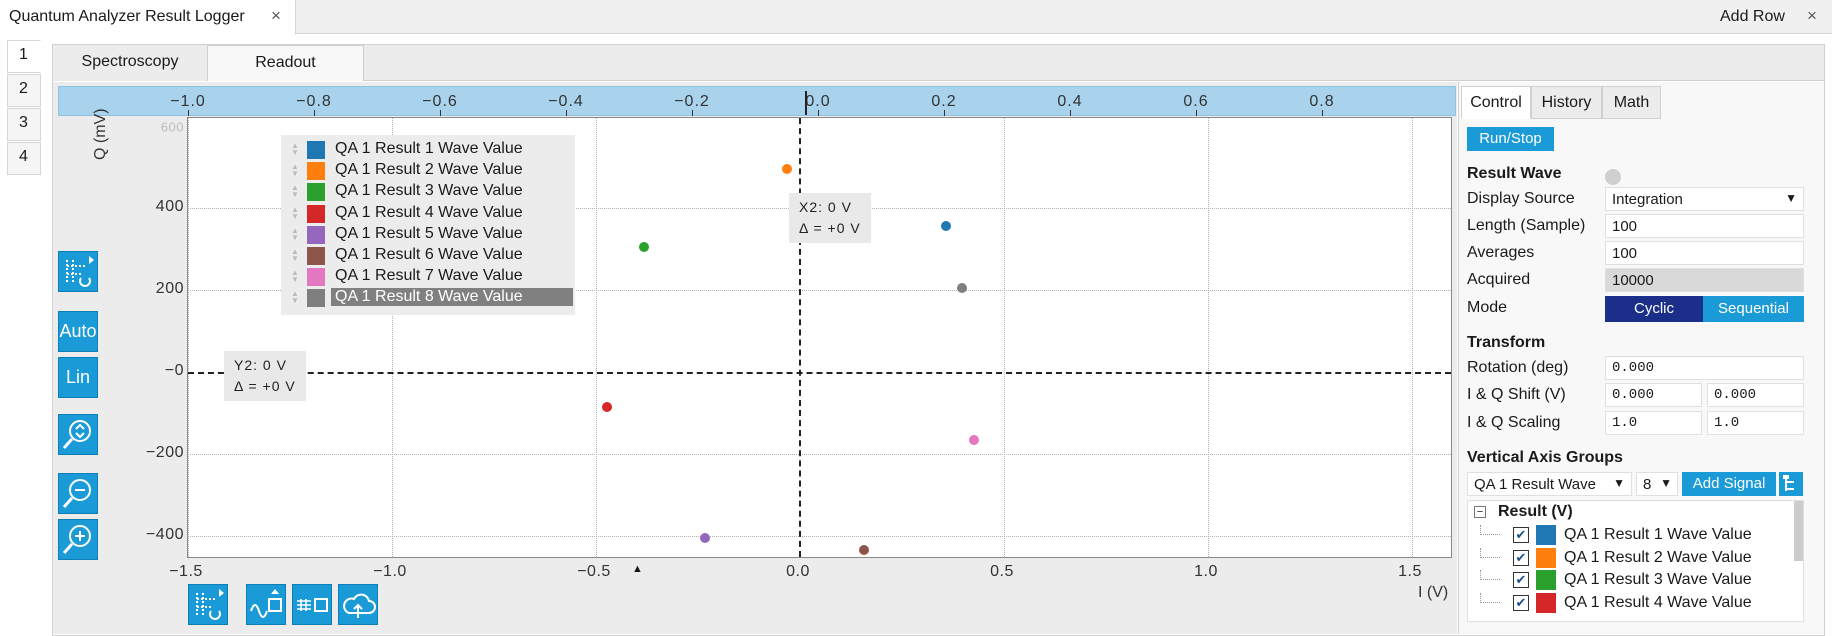 The image size is (1832, 636). Describe the element at coordinates (1753, 309) in the screenshot. I see `mode-sequential-button: Sequential` at that location.